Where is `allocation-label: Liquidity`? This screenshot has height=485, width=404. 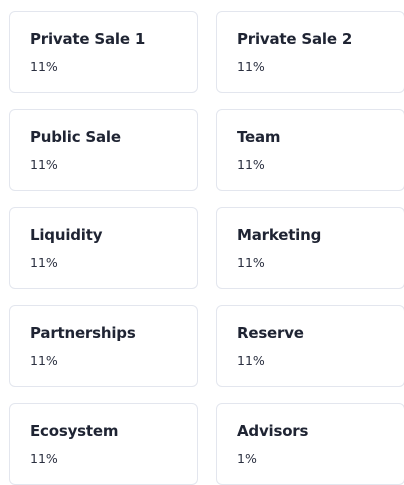 allocation-label: Liquidity is located at coordinates (66, 235).